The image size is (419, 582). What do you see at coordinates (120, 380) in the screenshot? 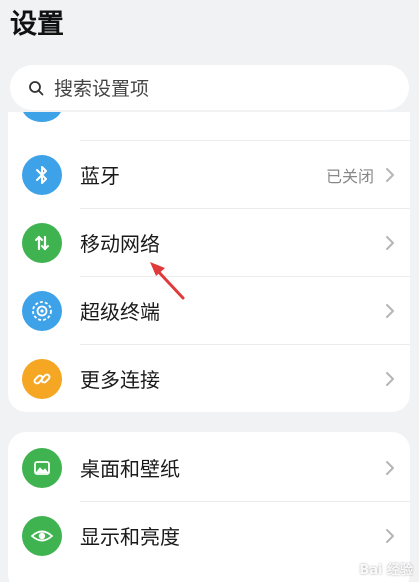
I see `settings-item-label: 更多连接` at bounding box center [120, 380].